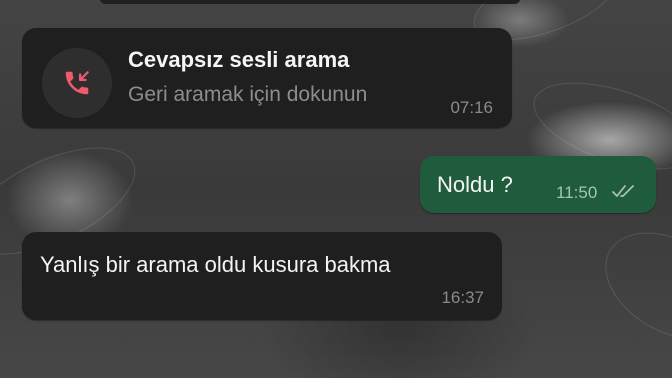 This screenshot has height=378, width=672. Describe the element at coordinates (310, 2) in the screenshot. I see `previous-message-bubble-edge` at that location.